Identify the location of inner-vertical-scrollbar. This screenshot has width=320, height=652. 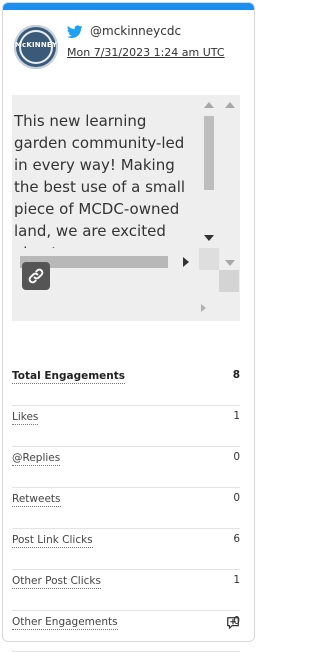
(209, 175).